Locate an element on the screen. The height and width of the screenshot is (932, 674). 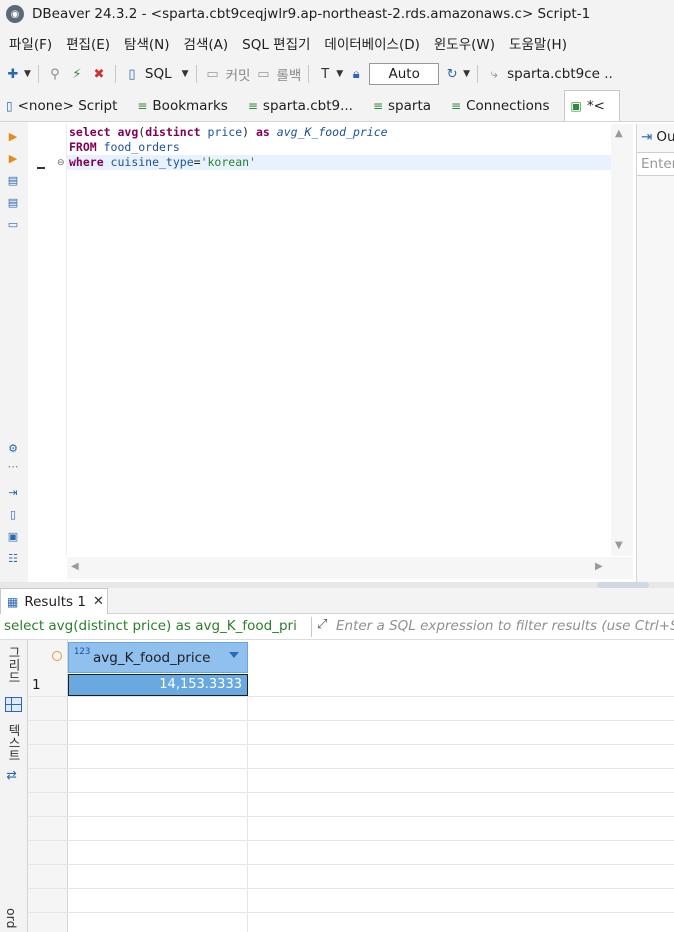
bookmark-icon: ≡ is located at coordinates (142, 105).